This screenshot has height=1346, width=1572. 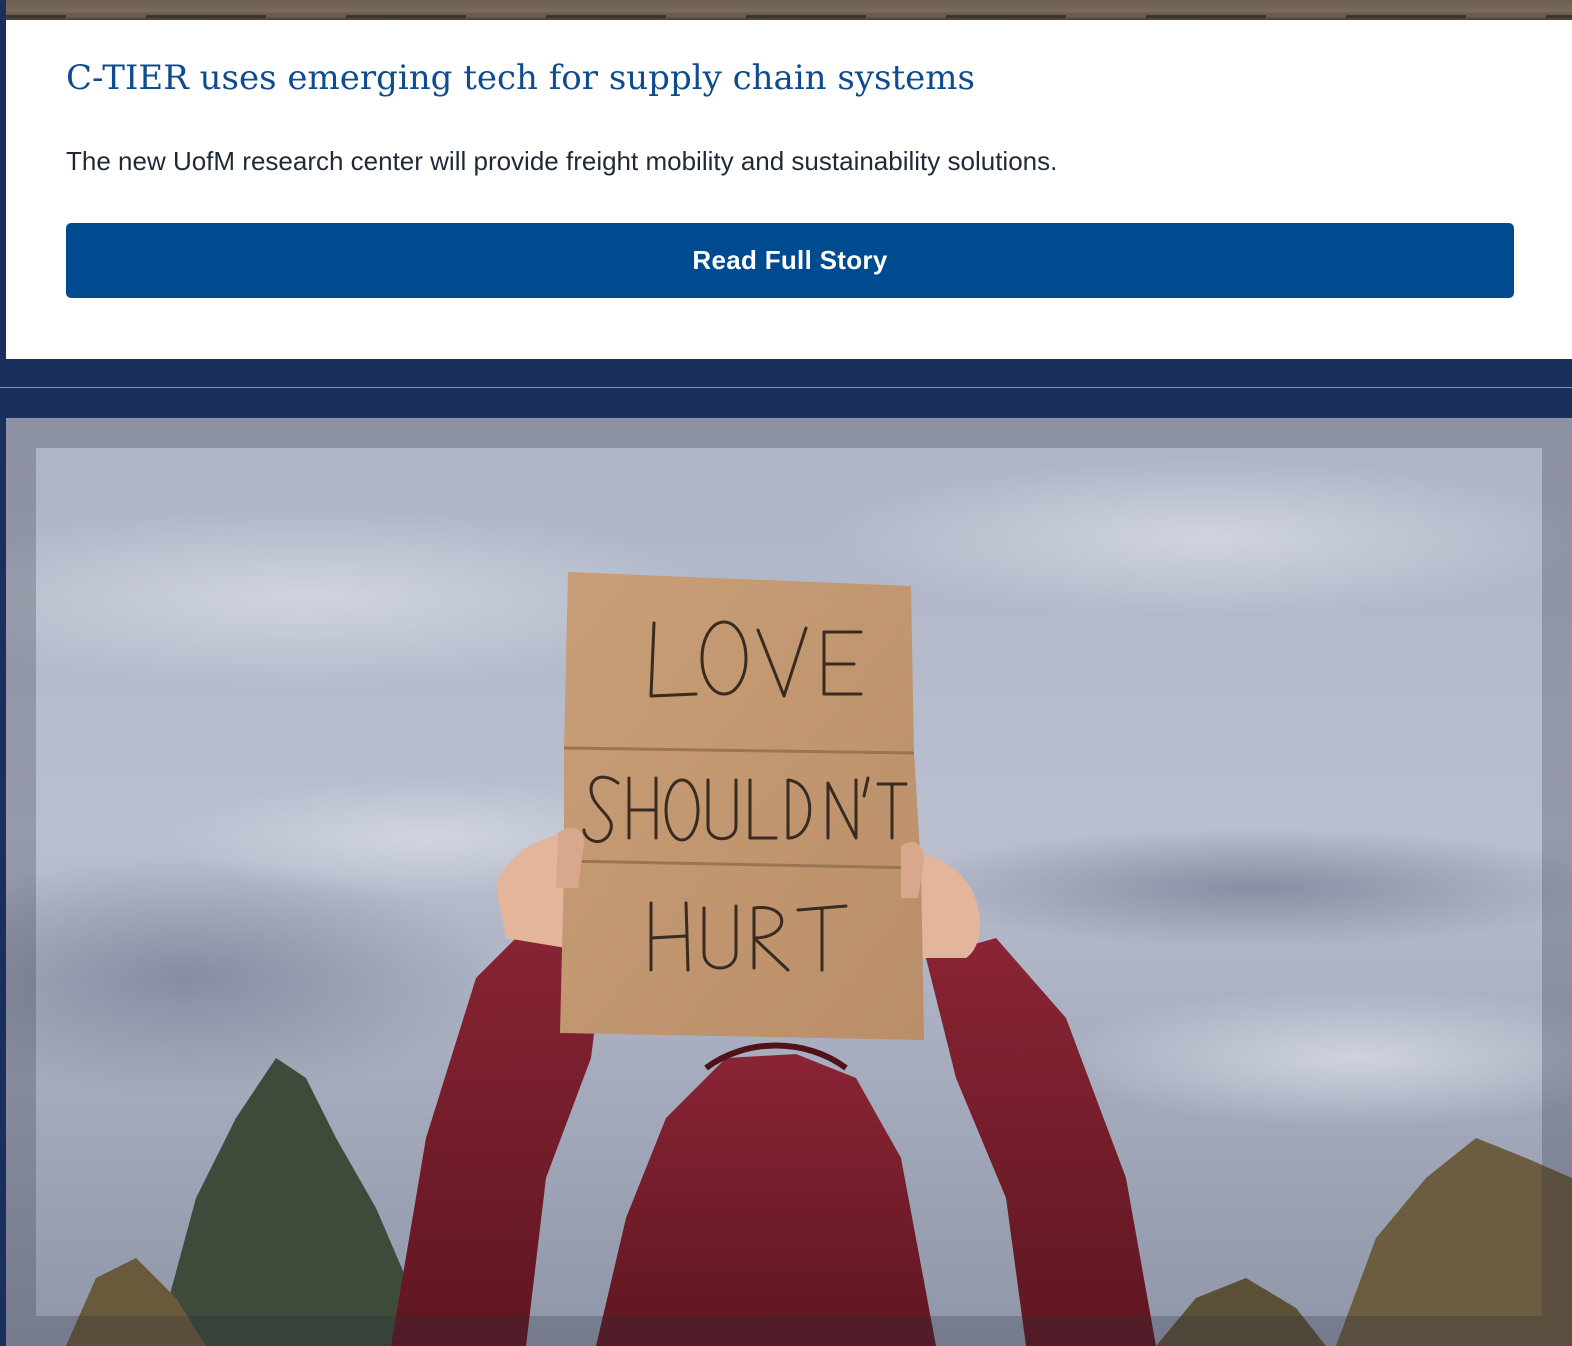 What do you see at coordinates (789, 10) in the screenshot?
I see `previous-story-image` at bounding box center [789, 10].